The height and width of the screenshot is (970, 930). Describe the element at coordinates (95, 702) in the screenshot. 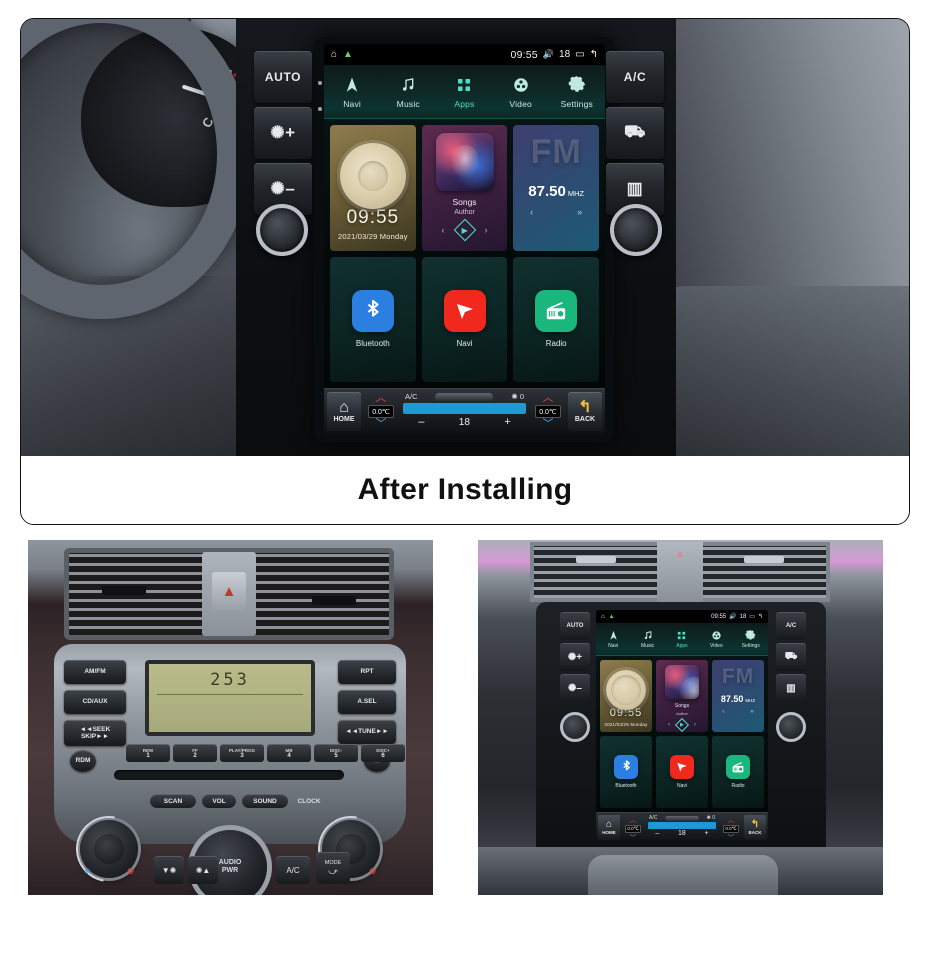

I see `cdaux-button: CD/AUX` at that location.